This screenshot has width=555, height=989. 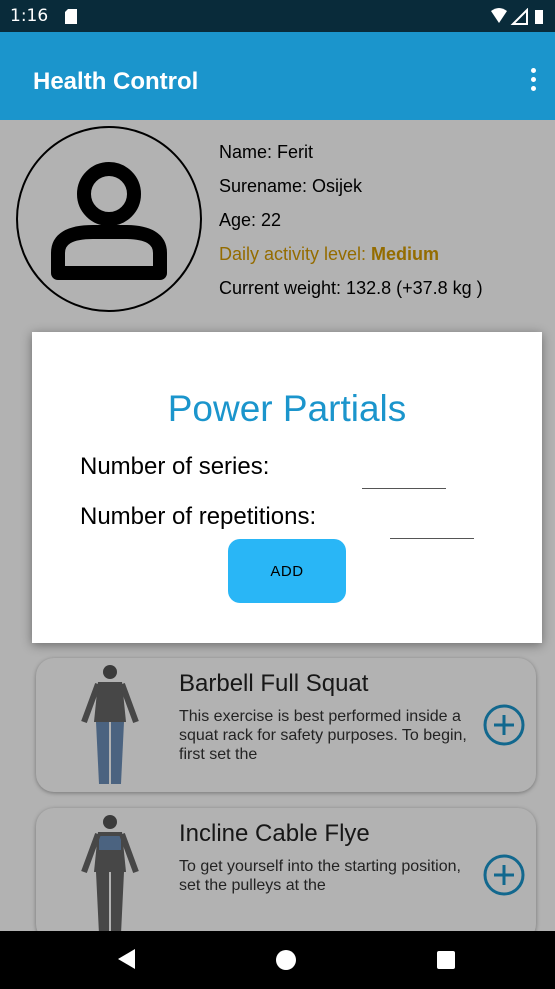 What do you see at coordinates (116, 81) in the screenshot?
I see `app-title: Health Control` at bounding box center [116, 81].